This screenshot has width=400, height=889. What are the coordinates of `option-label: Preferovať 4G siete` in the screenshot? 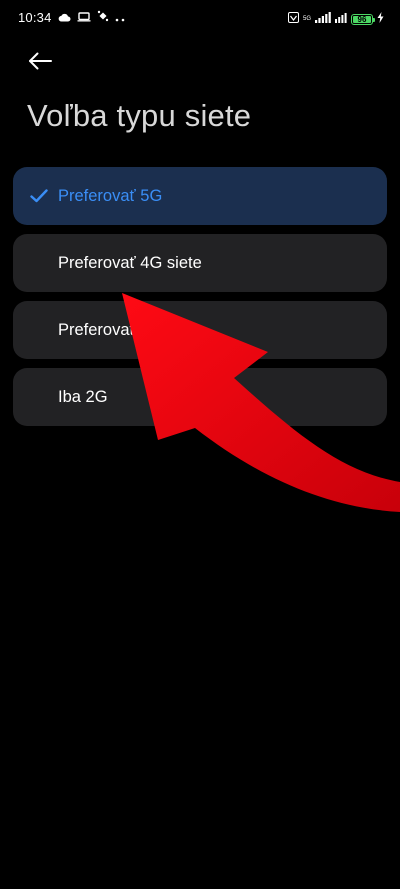 It's located at (130, 262).